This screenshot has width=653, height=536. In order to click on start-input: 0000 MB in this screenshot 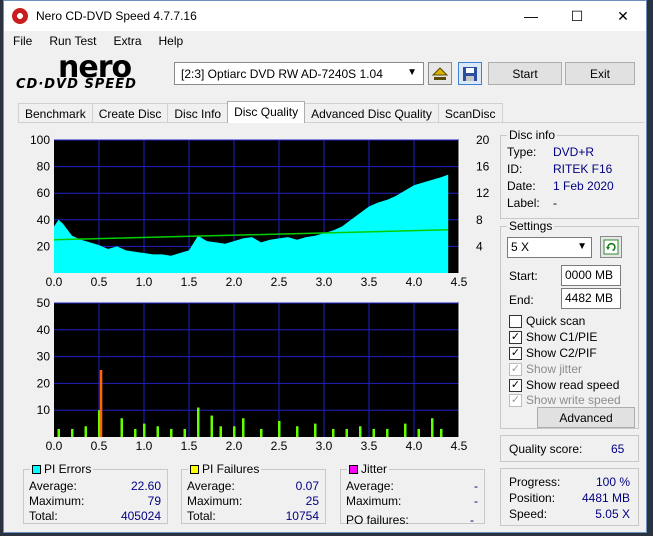, I will do `click(591, 275)`.